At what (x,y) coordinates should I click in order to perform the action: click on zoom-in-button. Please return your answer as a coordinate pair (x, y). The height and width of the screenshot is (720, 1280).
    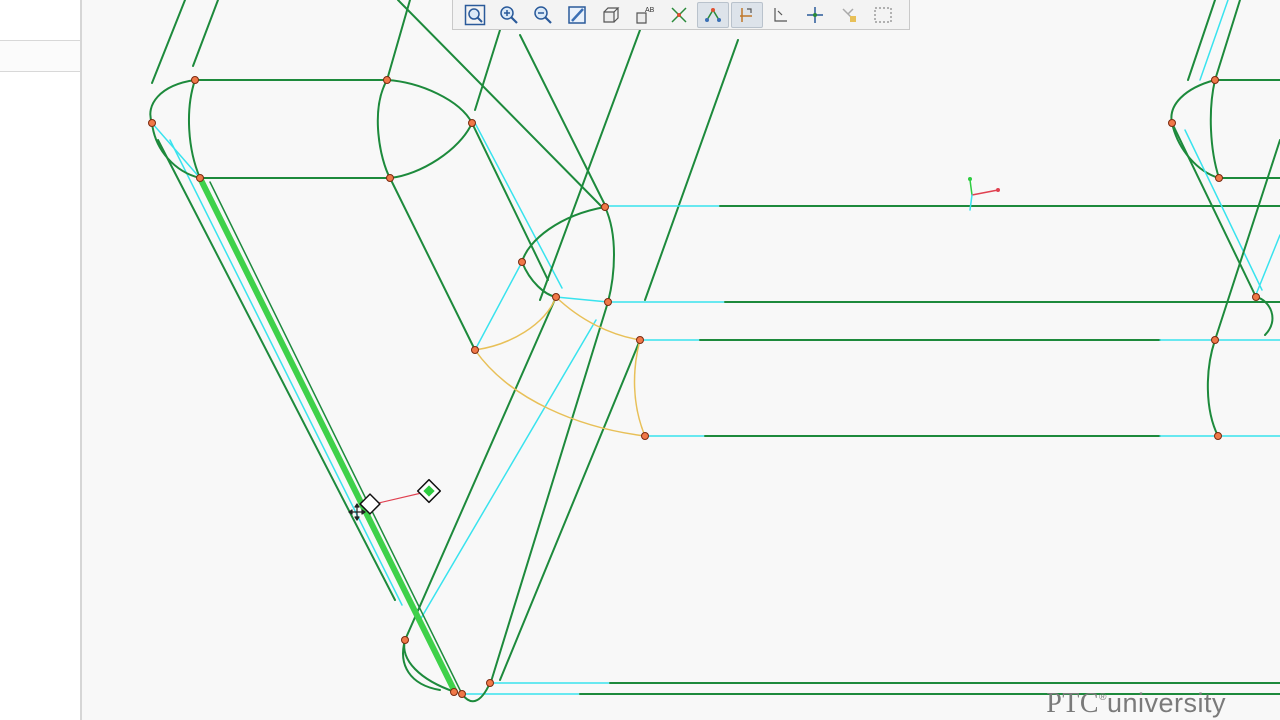
    Looking at the image, I should click on (509, 15).